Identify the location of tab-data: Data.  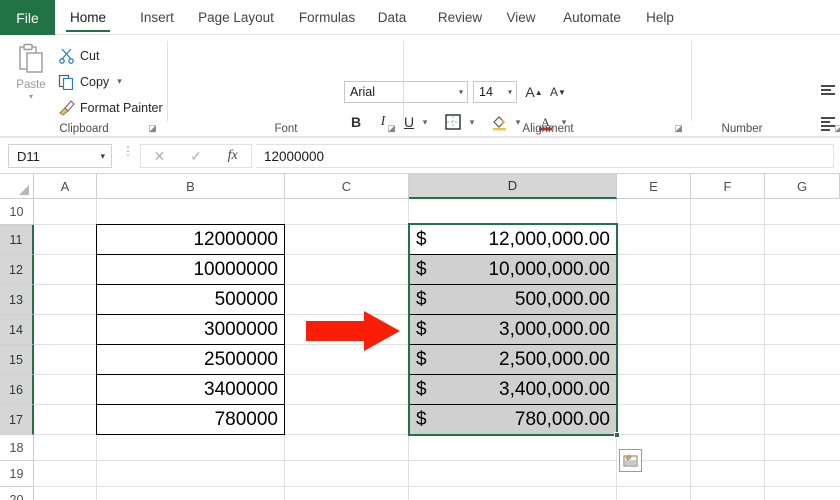
(392, 17).